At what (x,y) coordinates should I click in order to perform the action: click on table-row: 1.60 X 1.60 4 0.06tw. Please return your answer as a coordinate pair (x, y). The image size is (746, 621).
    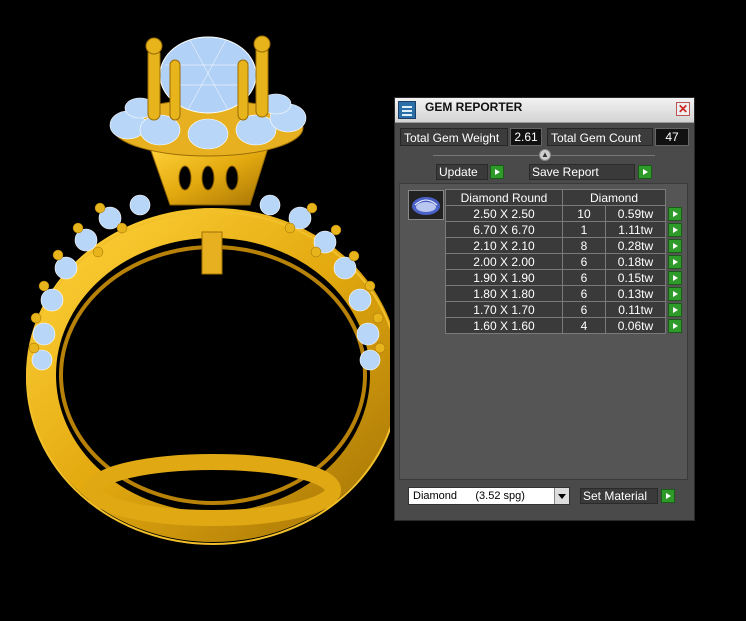
    Looking at the image, I should click on (564, 325).